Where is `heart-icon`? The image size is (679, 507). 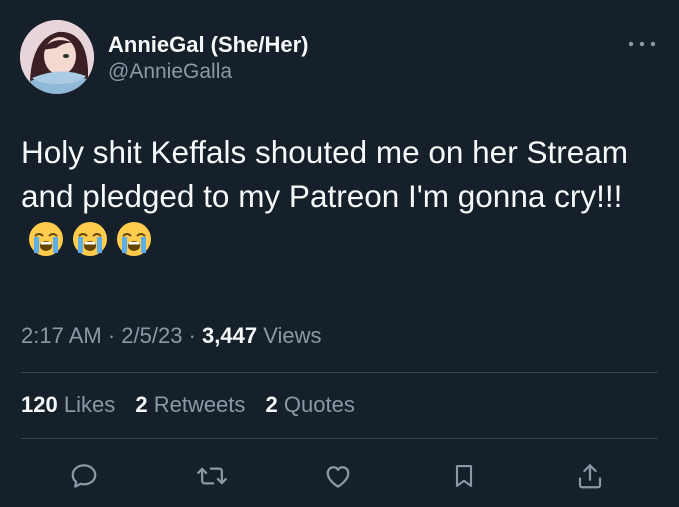 heart-icon is located at coordinates (338, 477).